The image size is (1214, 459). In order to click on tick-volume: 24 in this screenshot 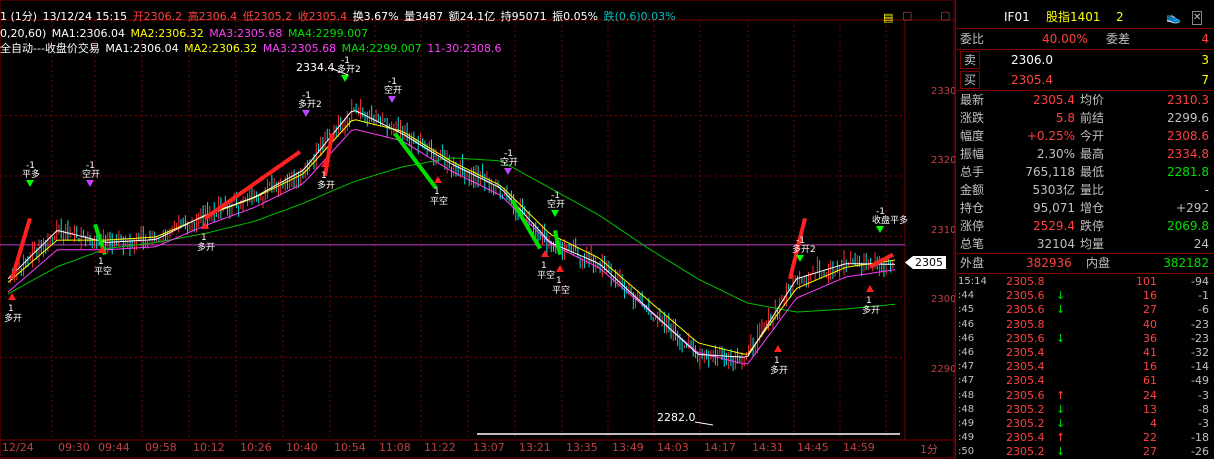, I will do `click(1150, 395)`.